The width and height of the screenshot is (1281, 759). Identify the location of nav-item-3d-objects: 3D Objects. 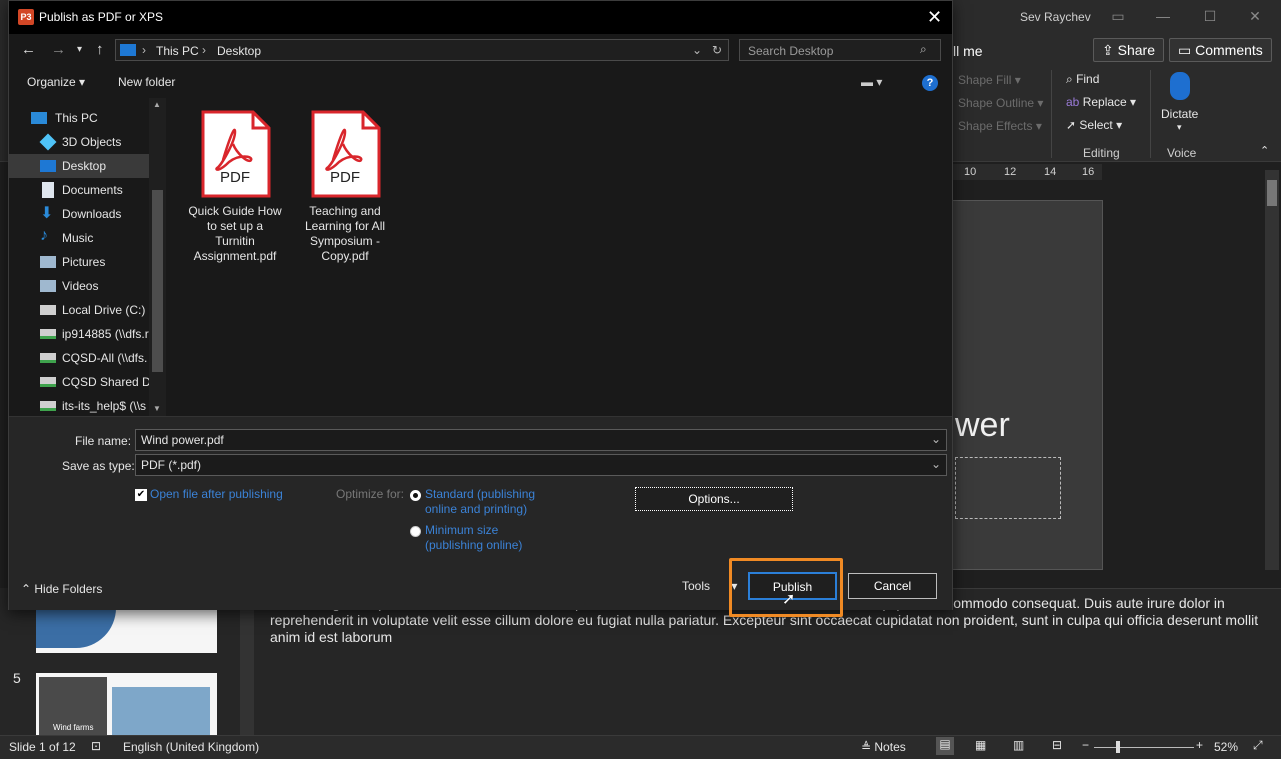
(79, 142).